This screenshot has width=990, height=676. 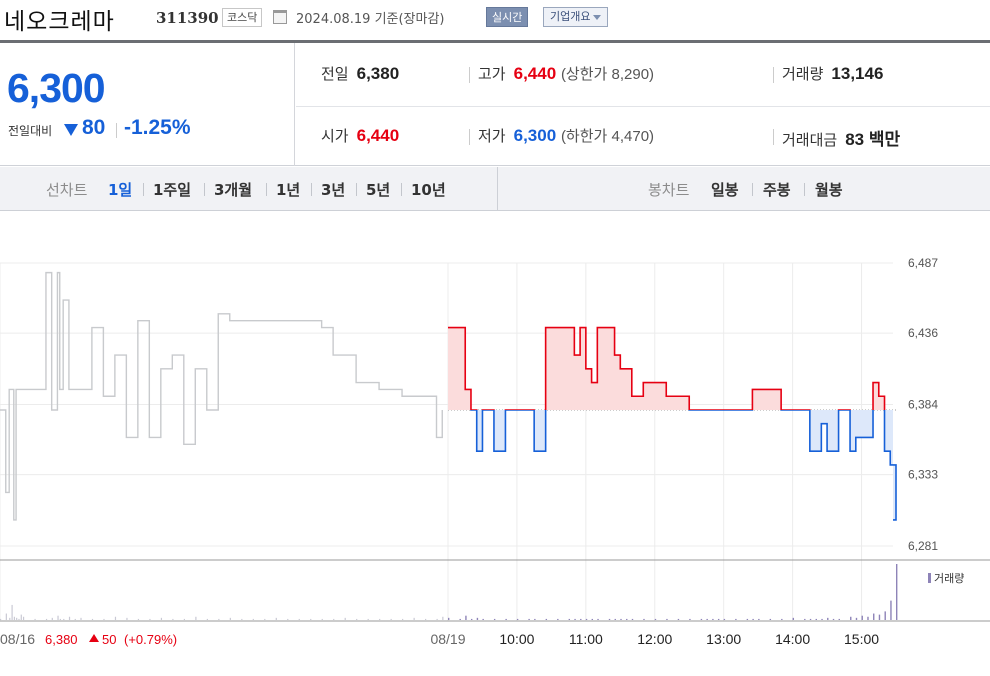 What do you see at coordinates (861, 639) in the screenshot?
I see `x-tick-label: 15:00` at bounding box center [861, 639].